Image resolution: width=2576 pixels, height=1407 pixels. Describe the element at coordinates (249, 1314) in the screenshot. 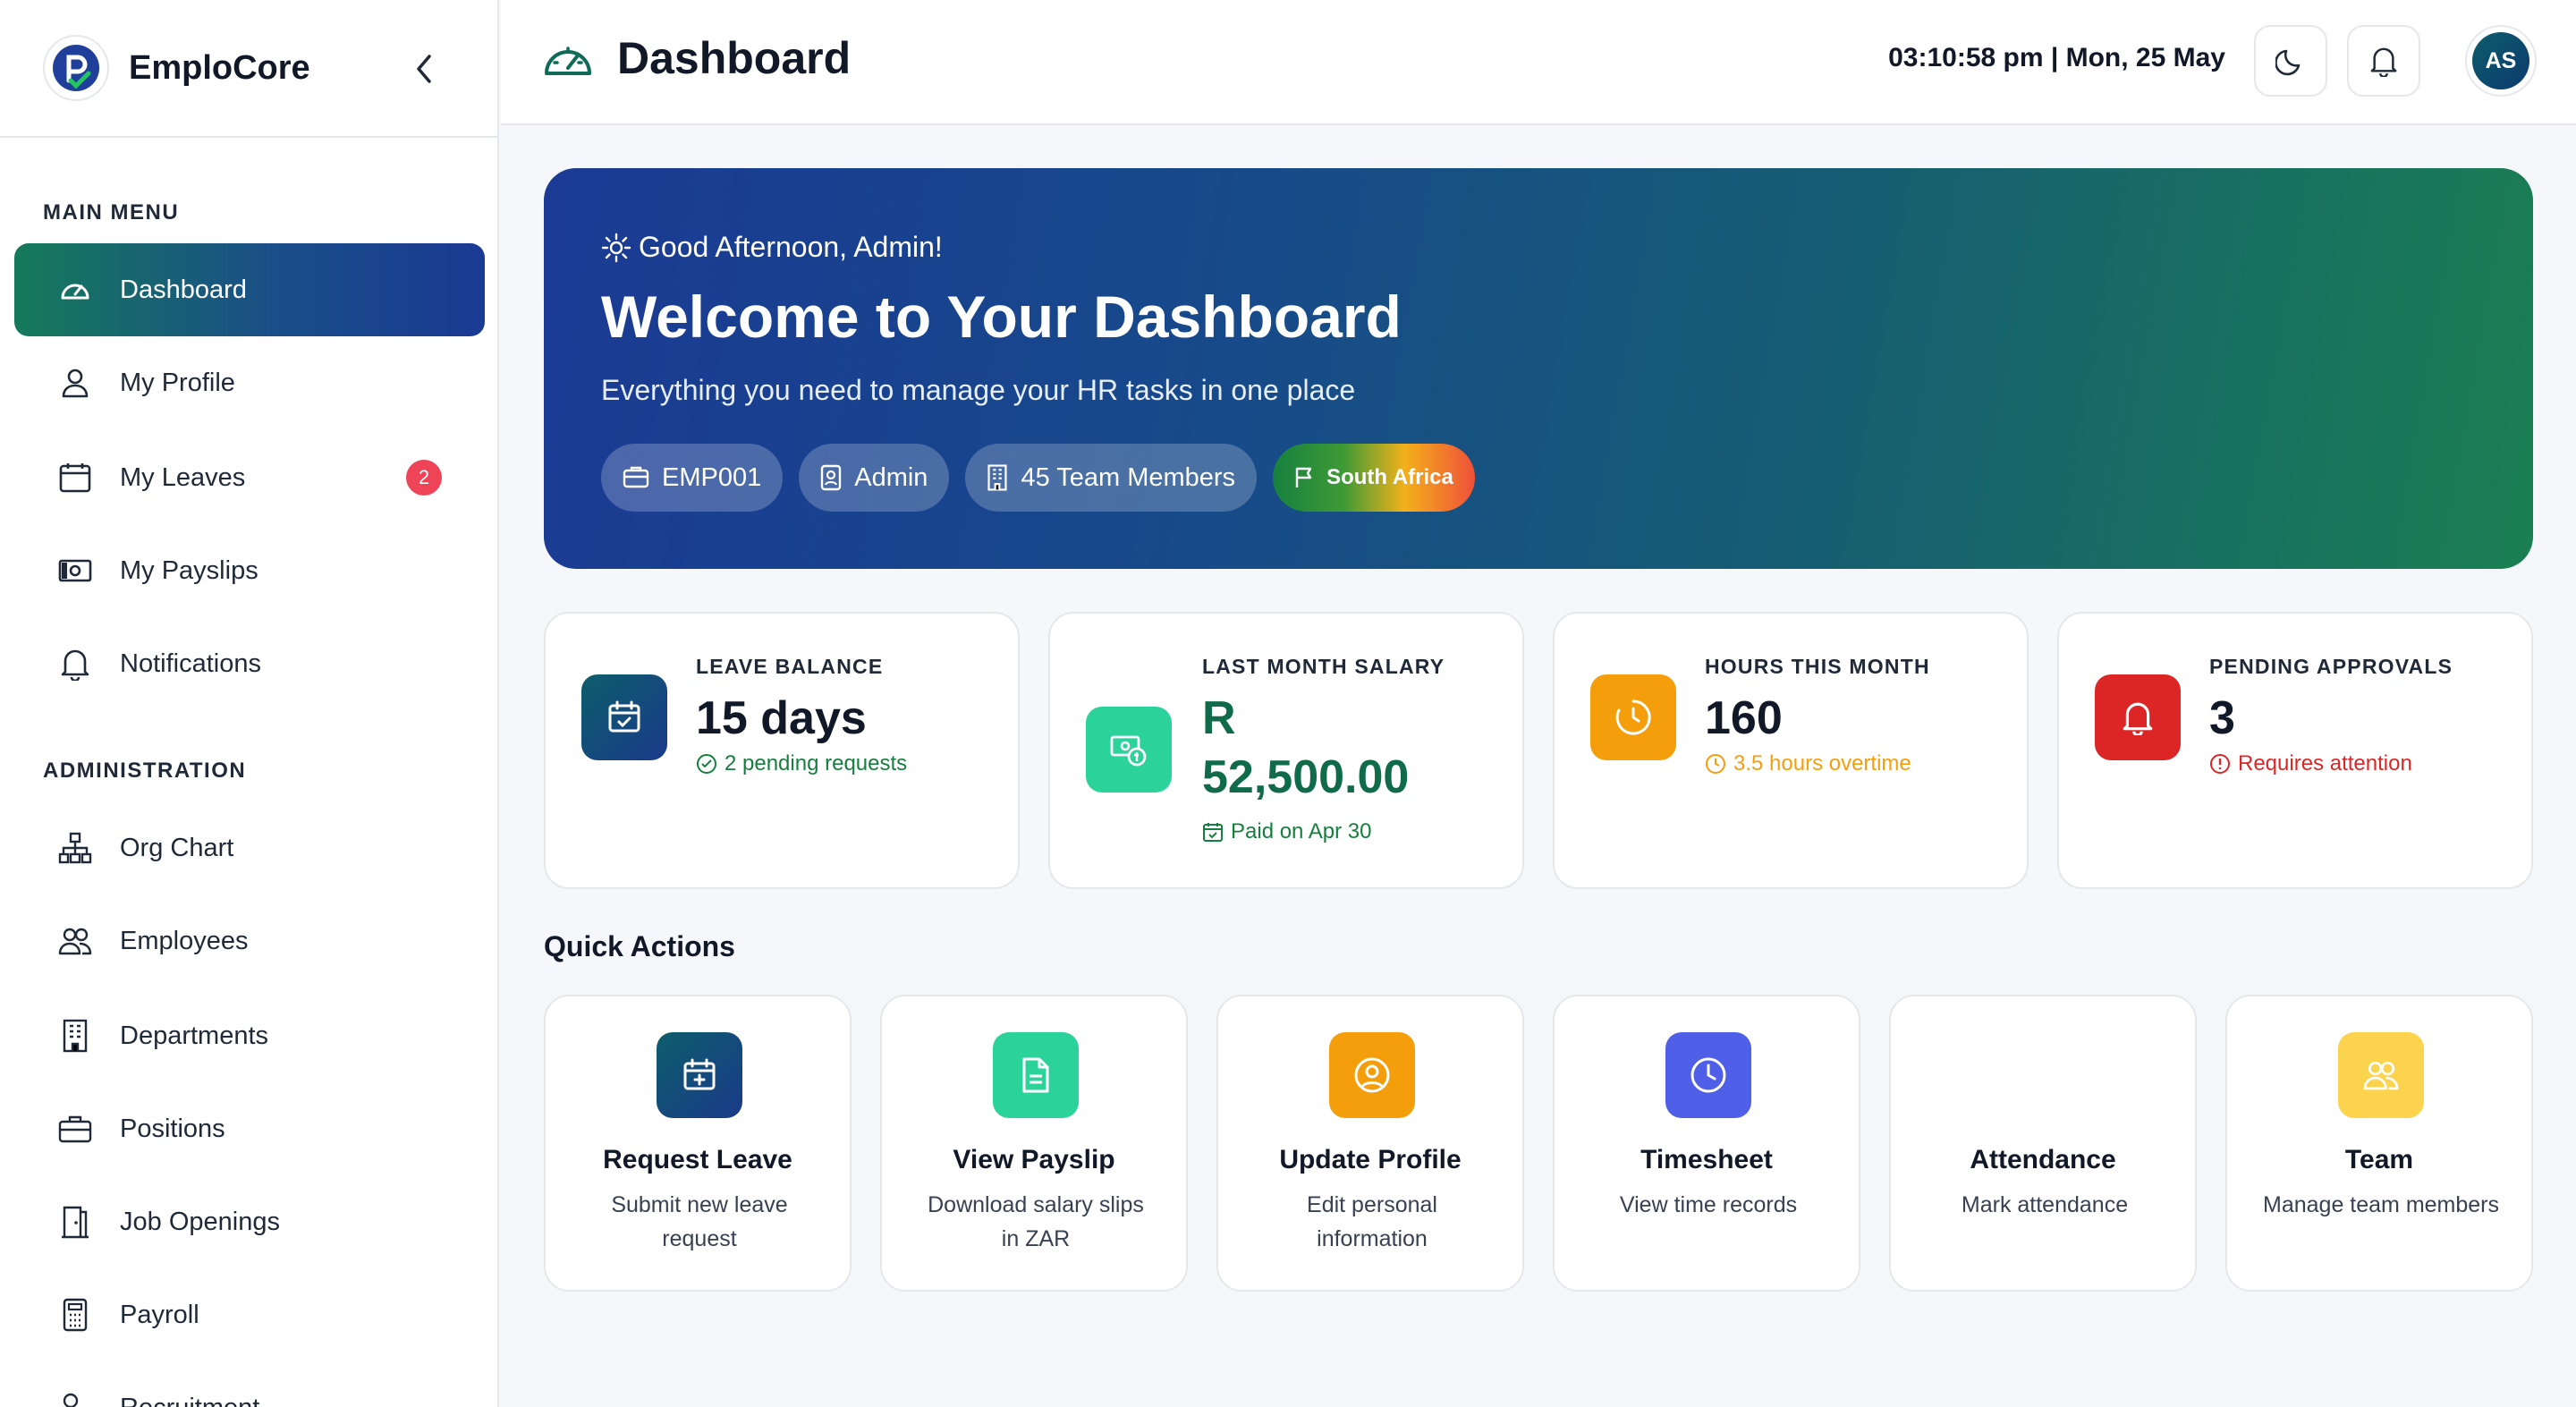

I see `sidebar-item-payroll: Payroll` at that location.